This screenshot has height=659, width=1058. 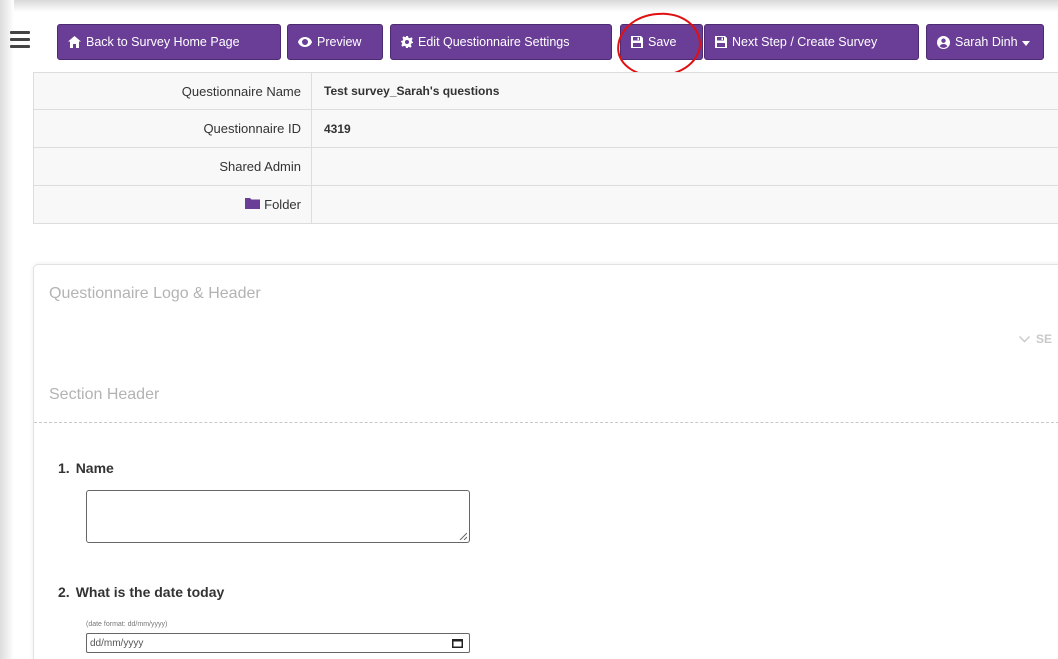 I want to click on save-label: Save, so click(x=662, y=42).